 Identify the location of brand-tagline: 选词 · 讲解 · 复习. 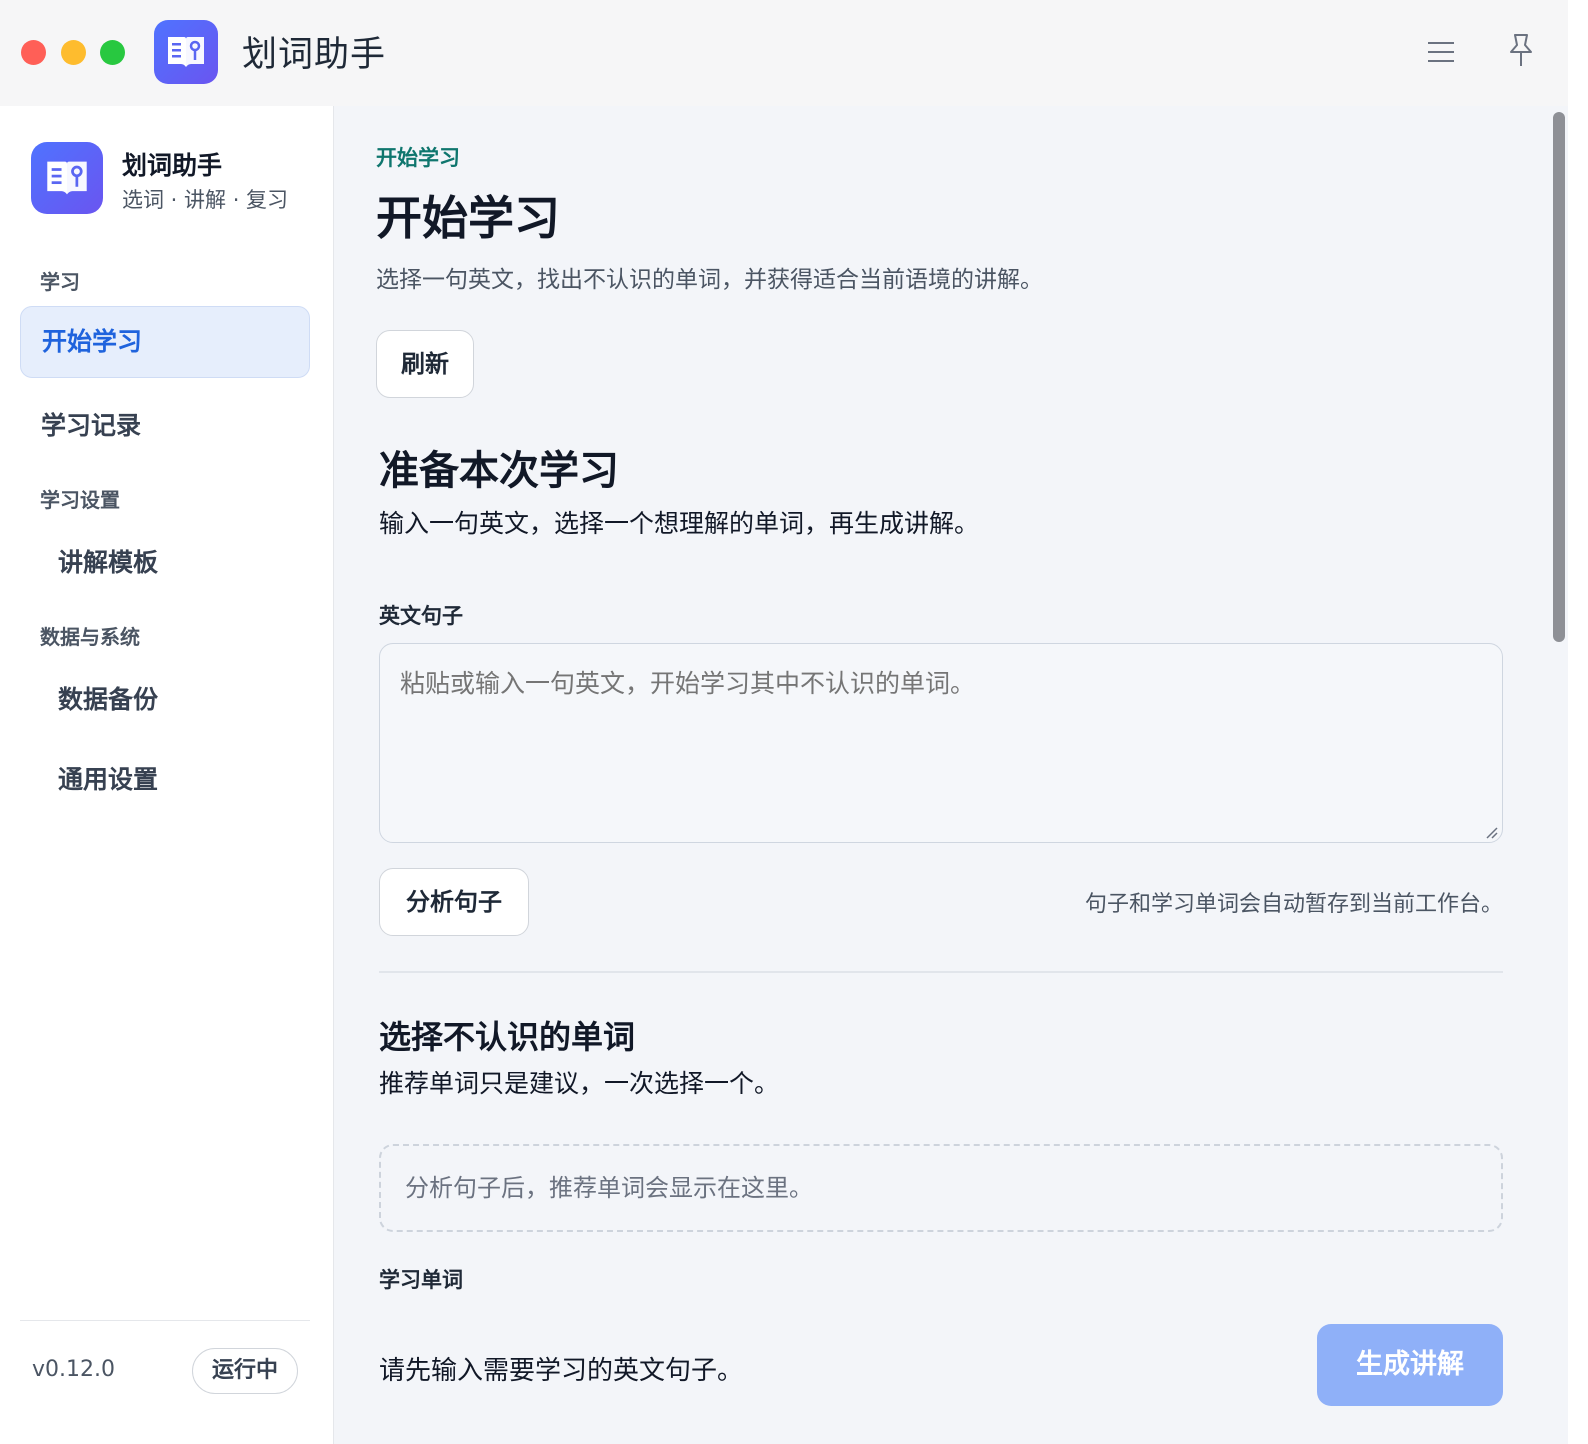
(205, 200).